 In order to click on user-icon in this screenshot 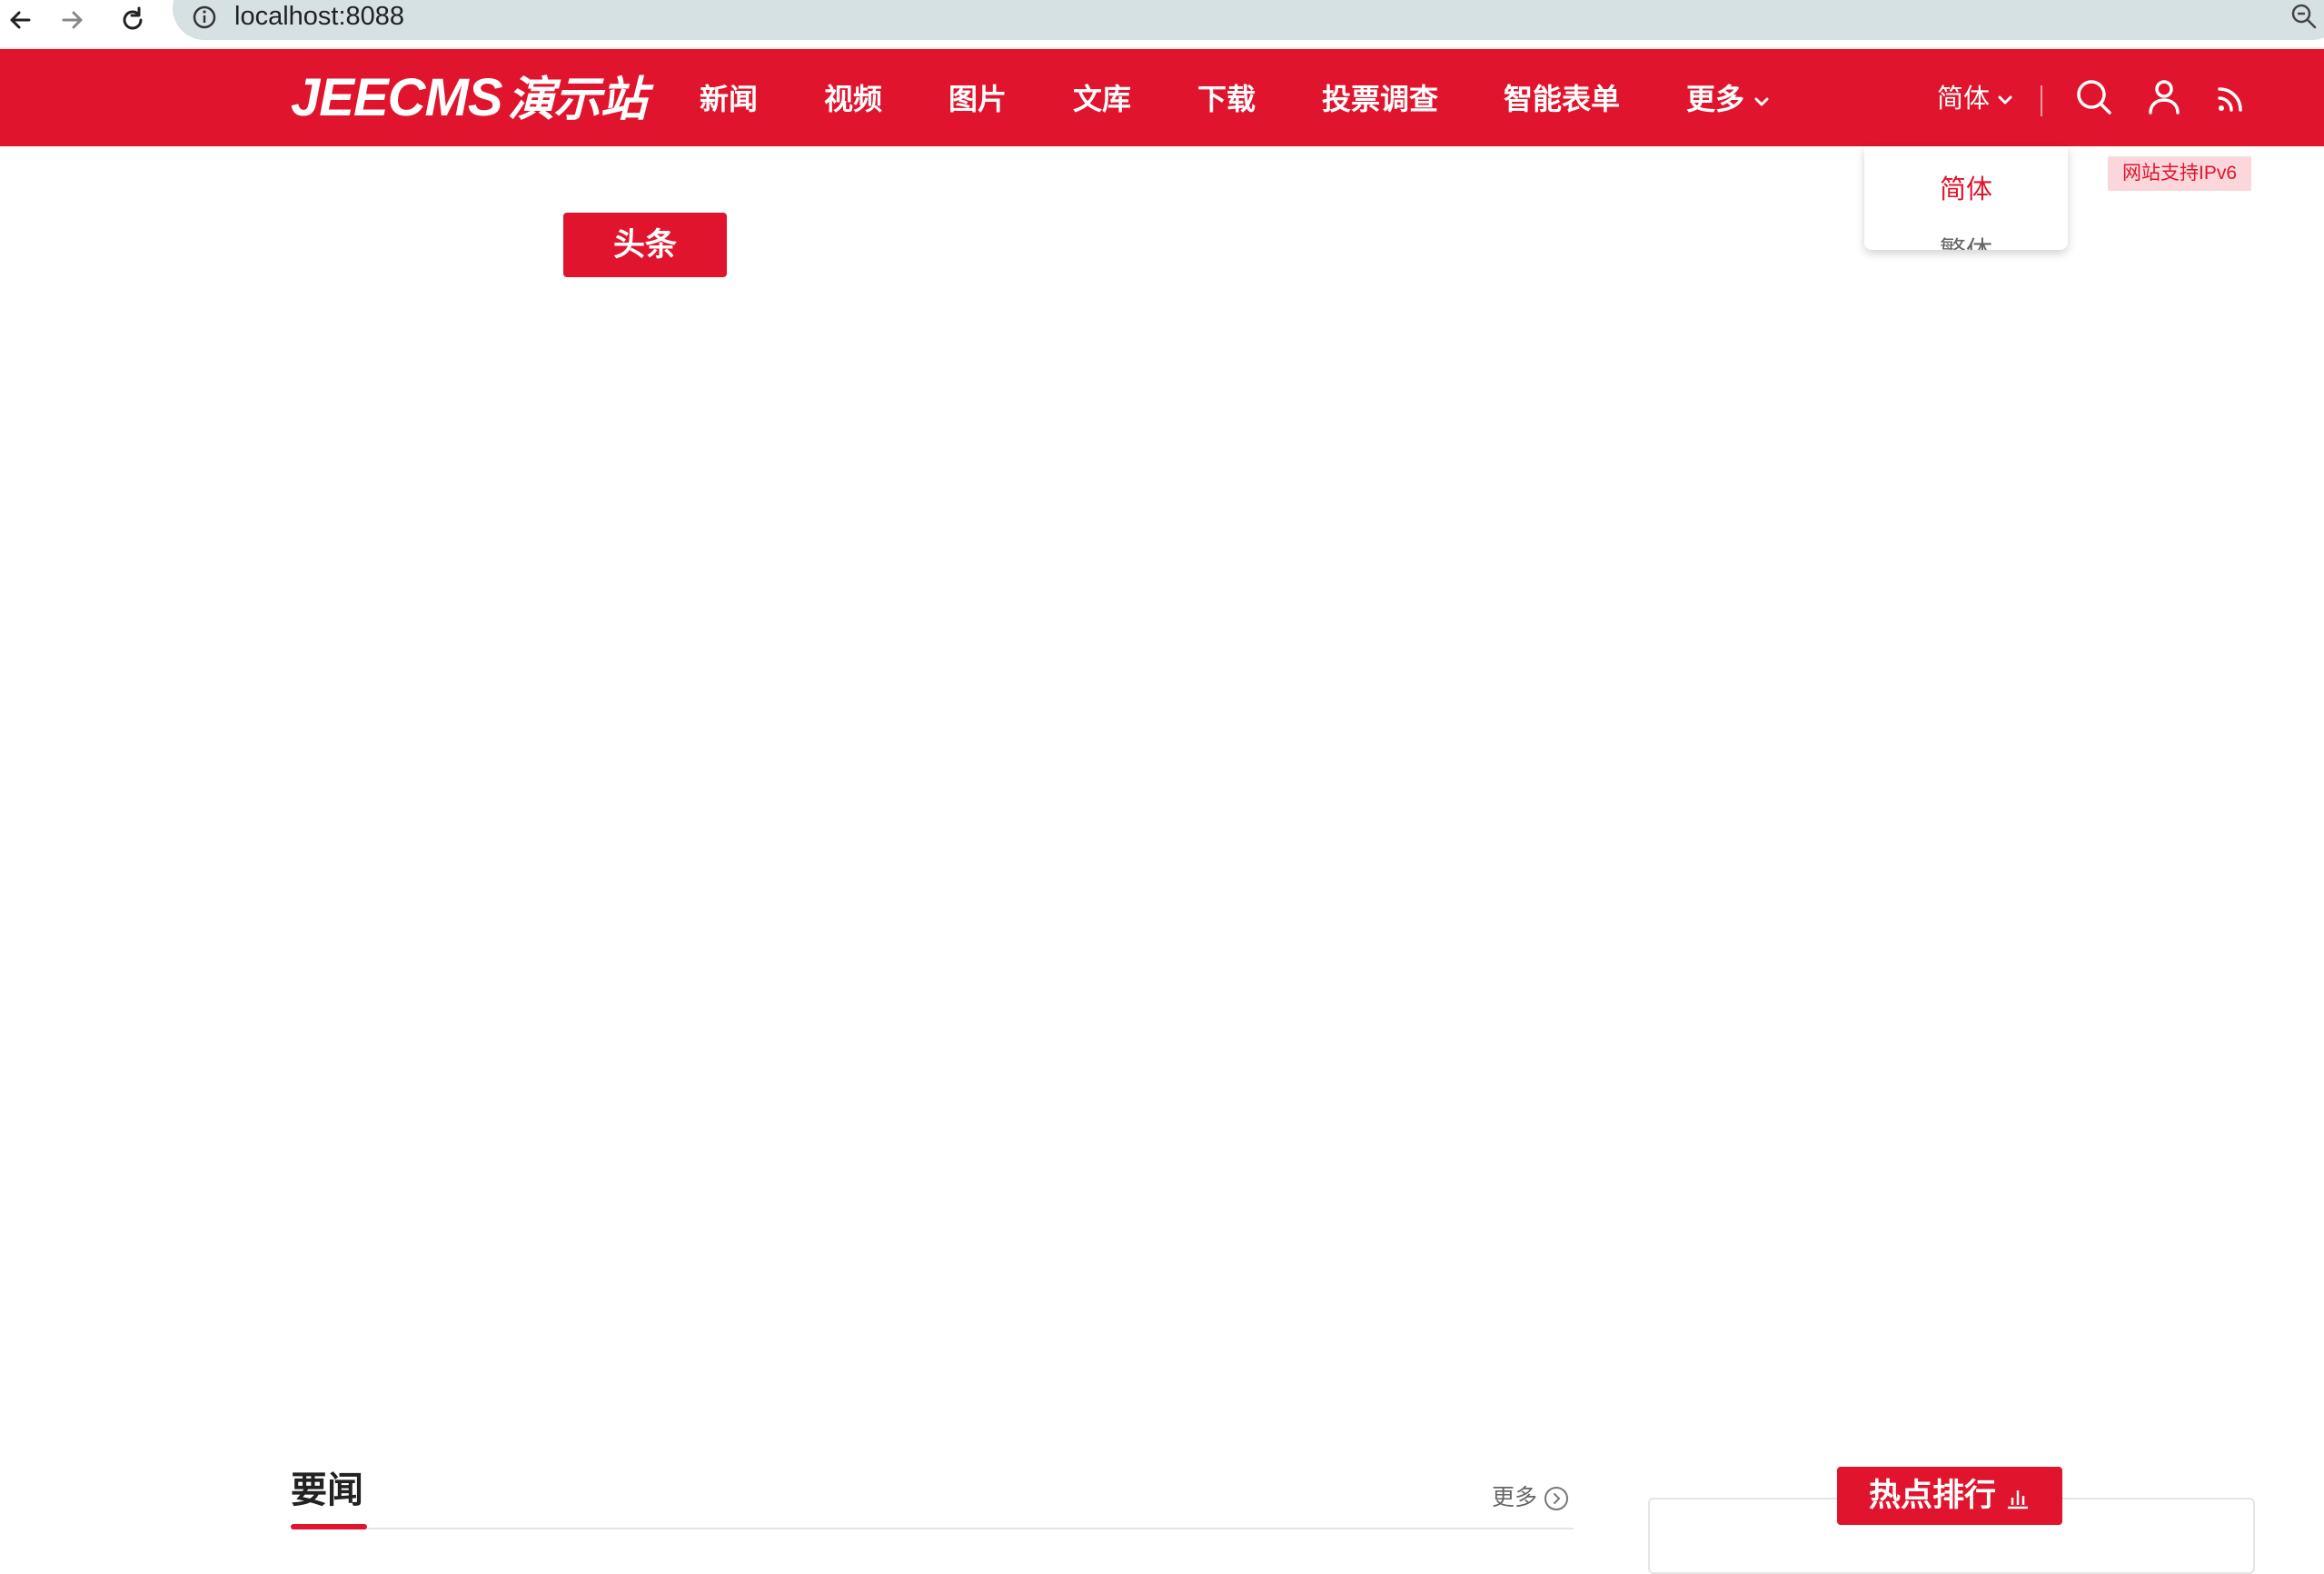, I will do `click(2164, 97)`.